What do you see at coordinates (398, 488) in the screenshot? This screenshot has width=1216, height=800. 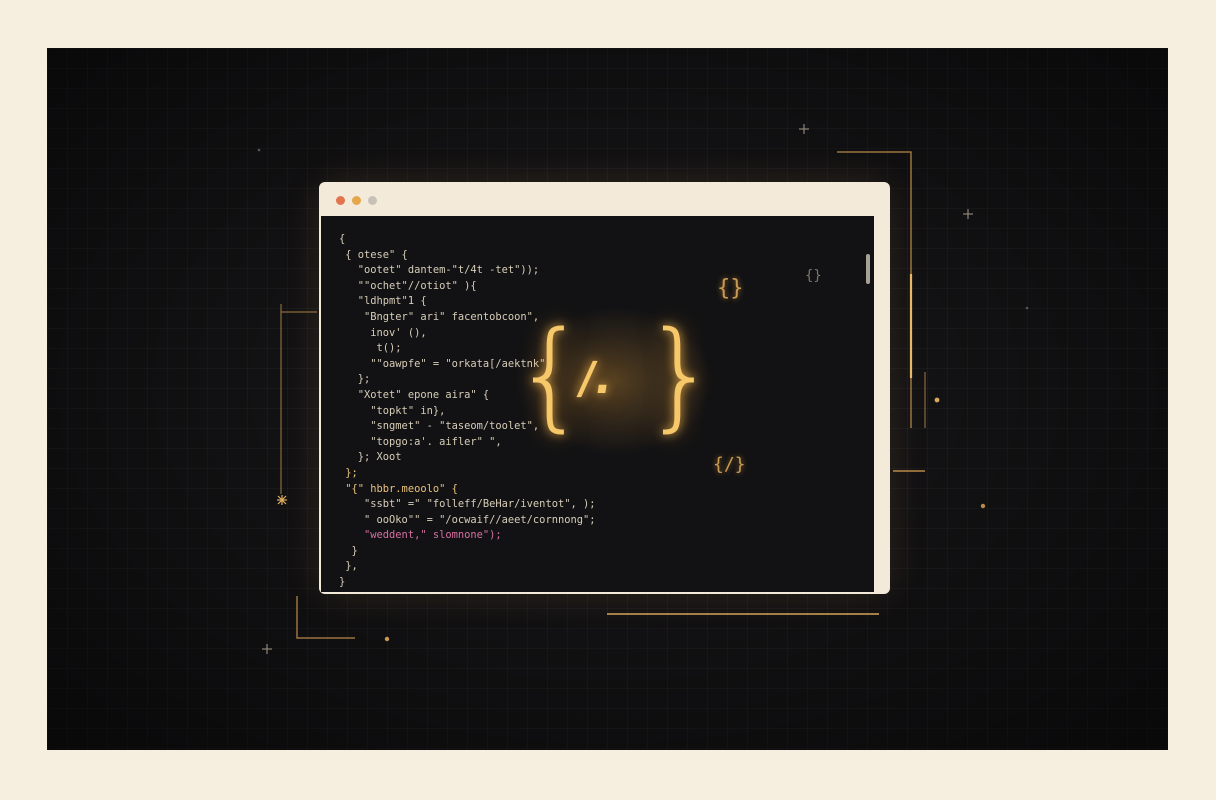 I see `code-line: "{" hbbr.meoolo" {` at bounding box center [398, 488].